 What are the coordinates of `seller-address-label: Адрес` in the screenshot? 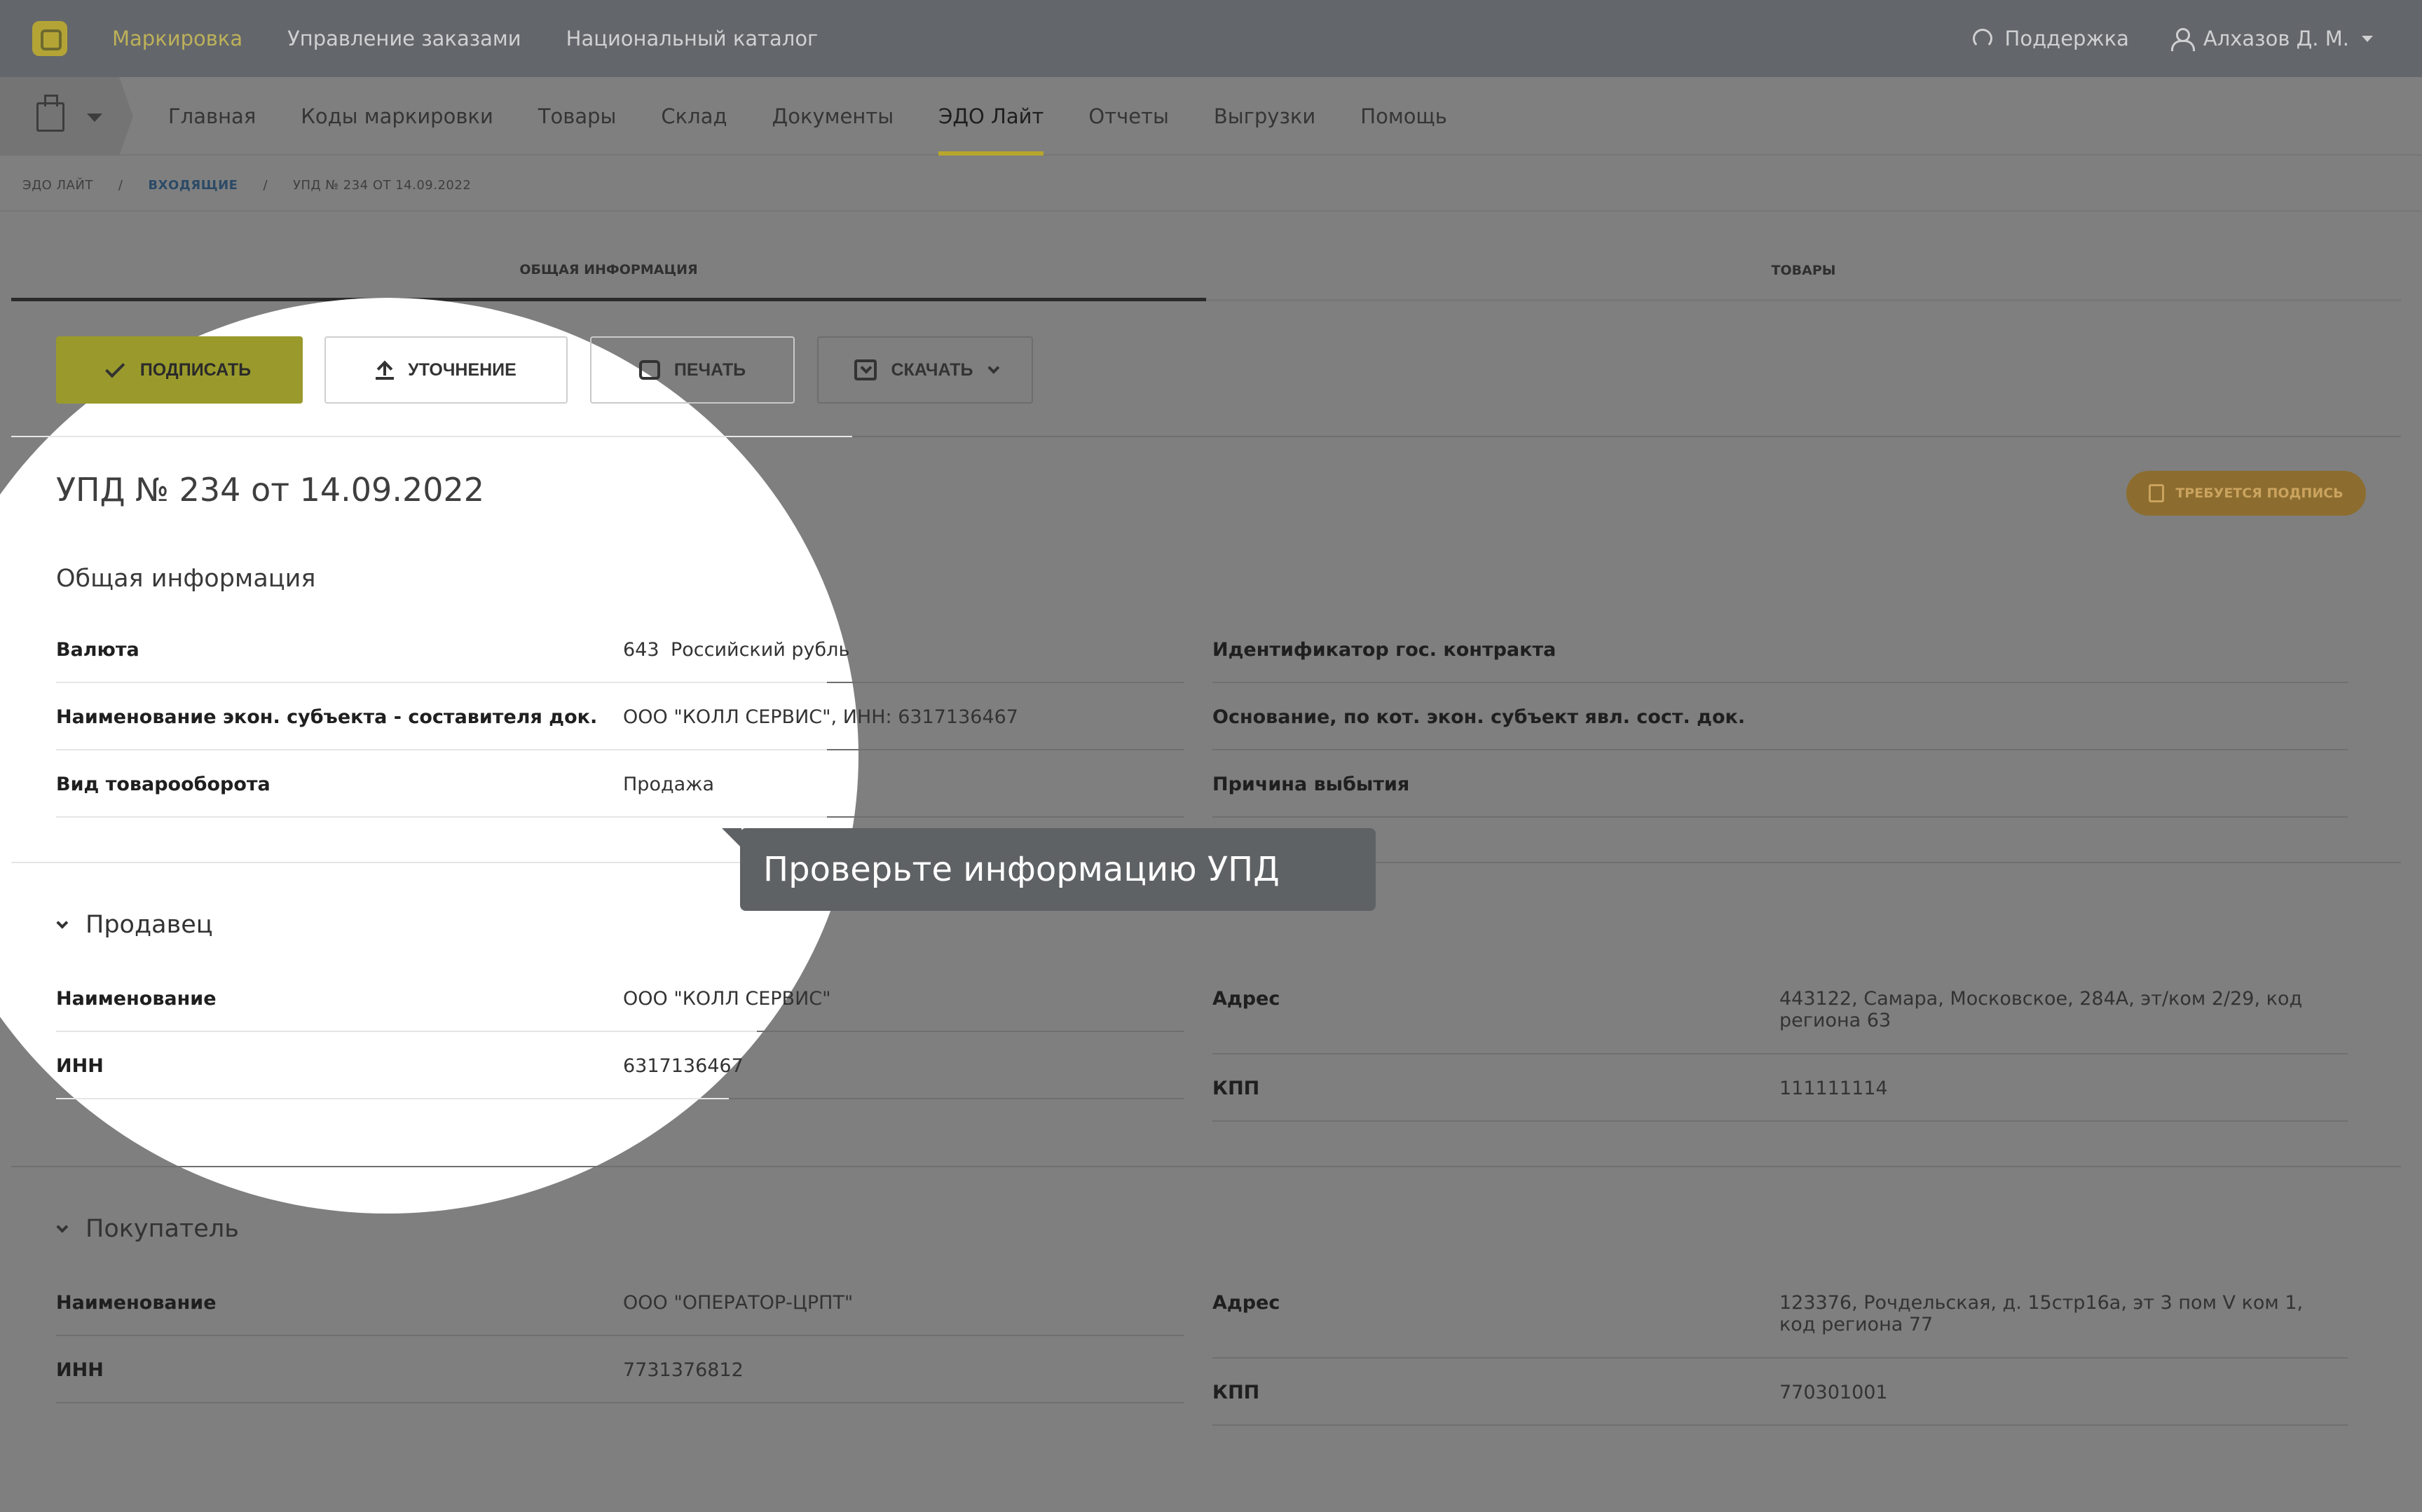 It's located at (1246, 999).